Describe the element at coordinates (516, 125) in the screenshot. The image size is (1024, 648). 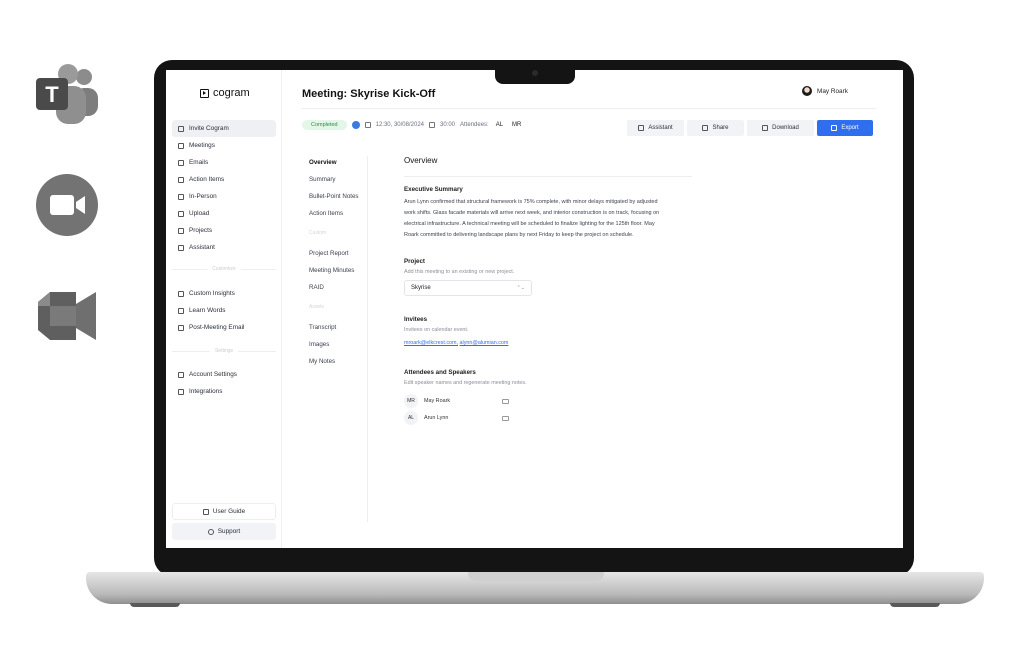
I see `attendee-chip: MR` at that location.